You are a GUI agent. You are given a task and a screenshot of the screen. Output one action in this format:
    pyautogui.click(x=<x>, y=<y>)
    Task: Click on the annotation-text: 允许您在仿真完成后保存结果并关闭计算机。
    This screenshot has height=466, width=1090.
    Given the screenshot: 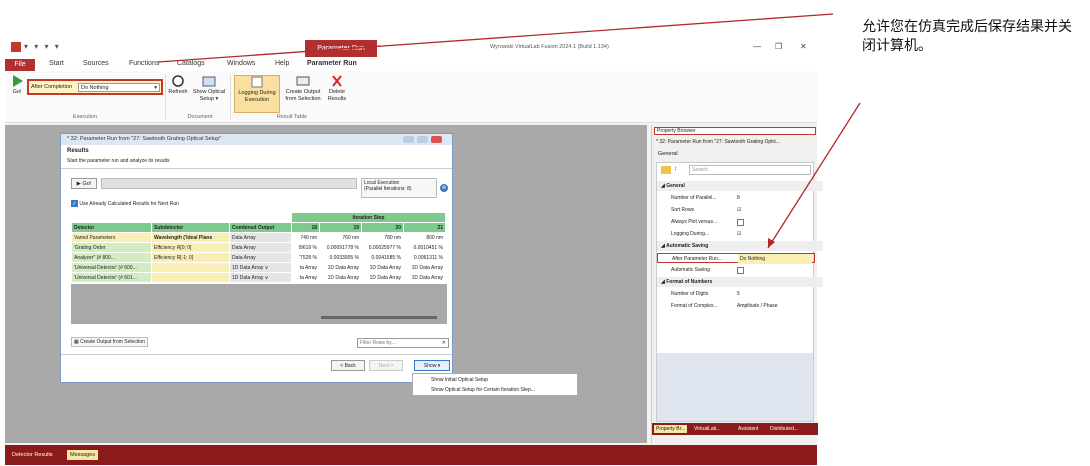 What is the action you would take?
    pyautogui.click(x=967, y=36)
    